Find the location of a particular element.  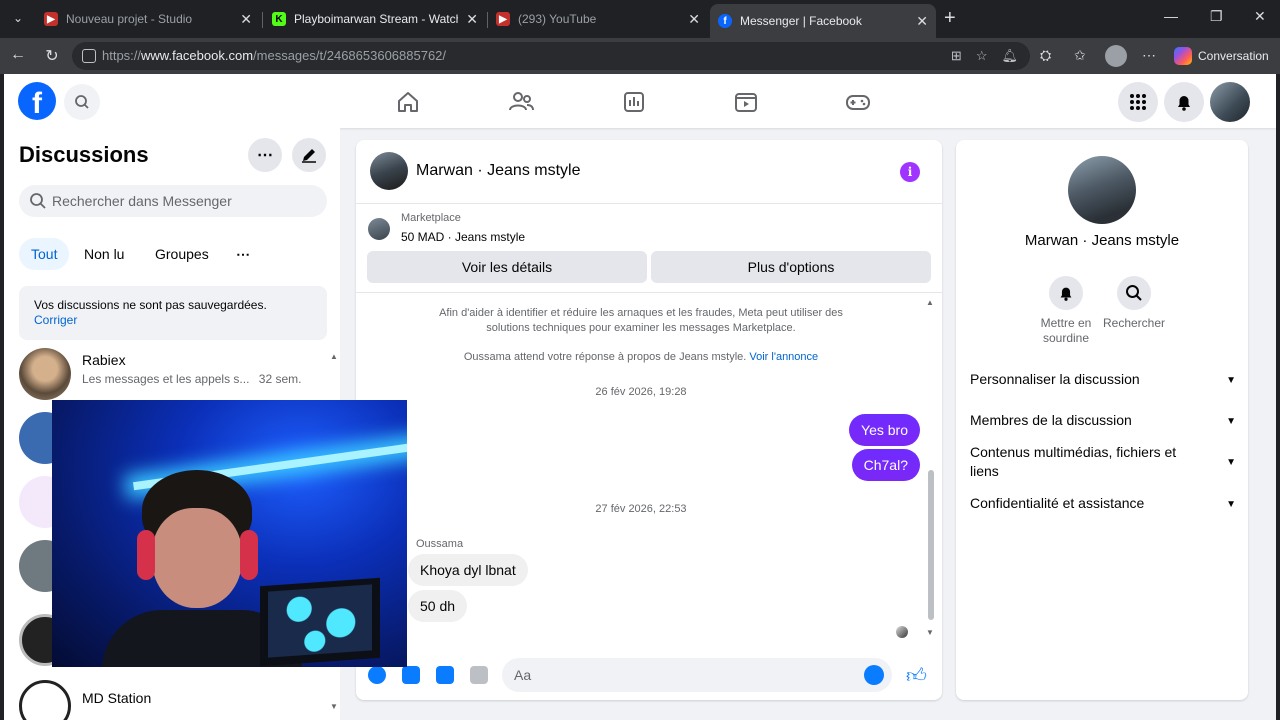

gaming-icon is located at coordinates (858, 102).